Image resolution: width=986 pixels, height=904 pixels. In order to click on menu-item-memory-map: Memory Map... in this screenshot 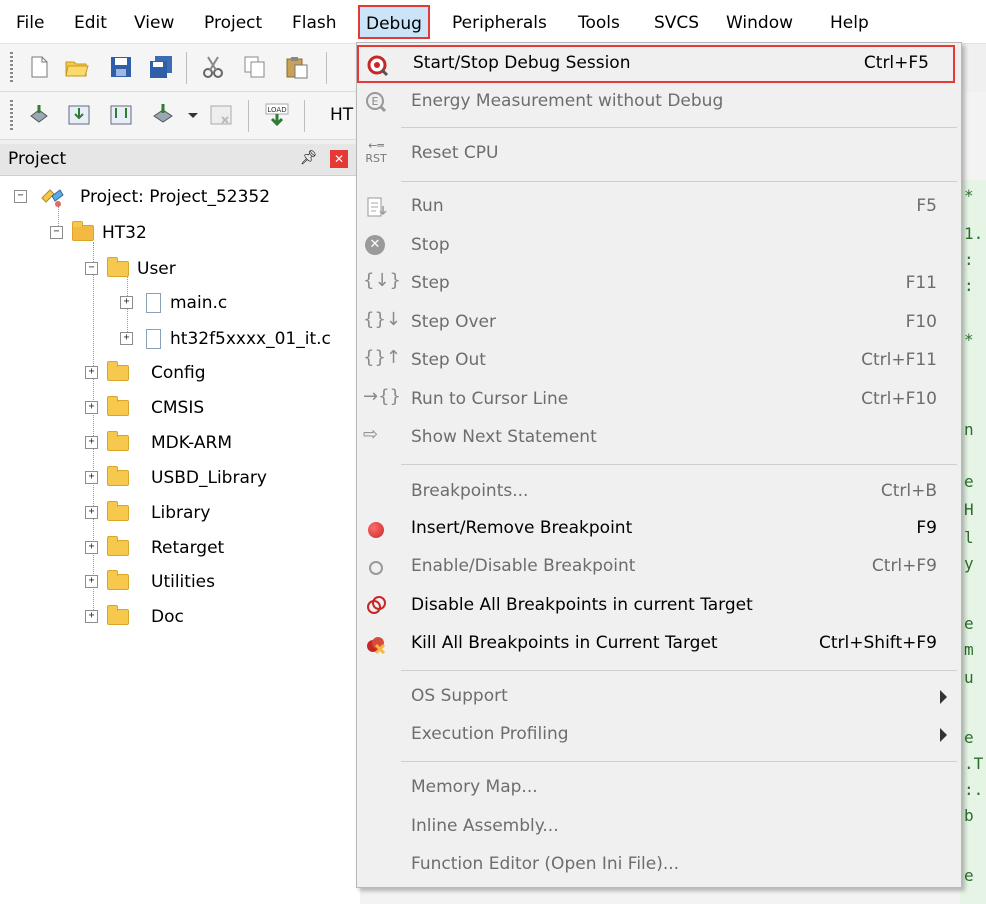, I will do `click(659, 788)`.